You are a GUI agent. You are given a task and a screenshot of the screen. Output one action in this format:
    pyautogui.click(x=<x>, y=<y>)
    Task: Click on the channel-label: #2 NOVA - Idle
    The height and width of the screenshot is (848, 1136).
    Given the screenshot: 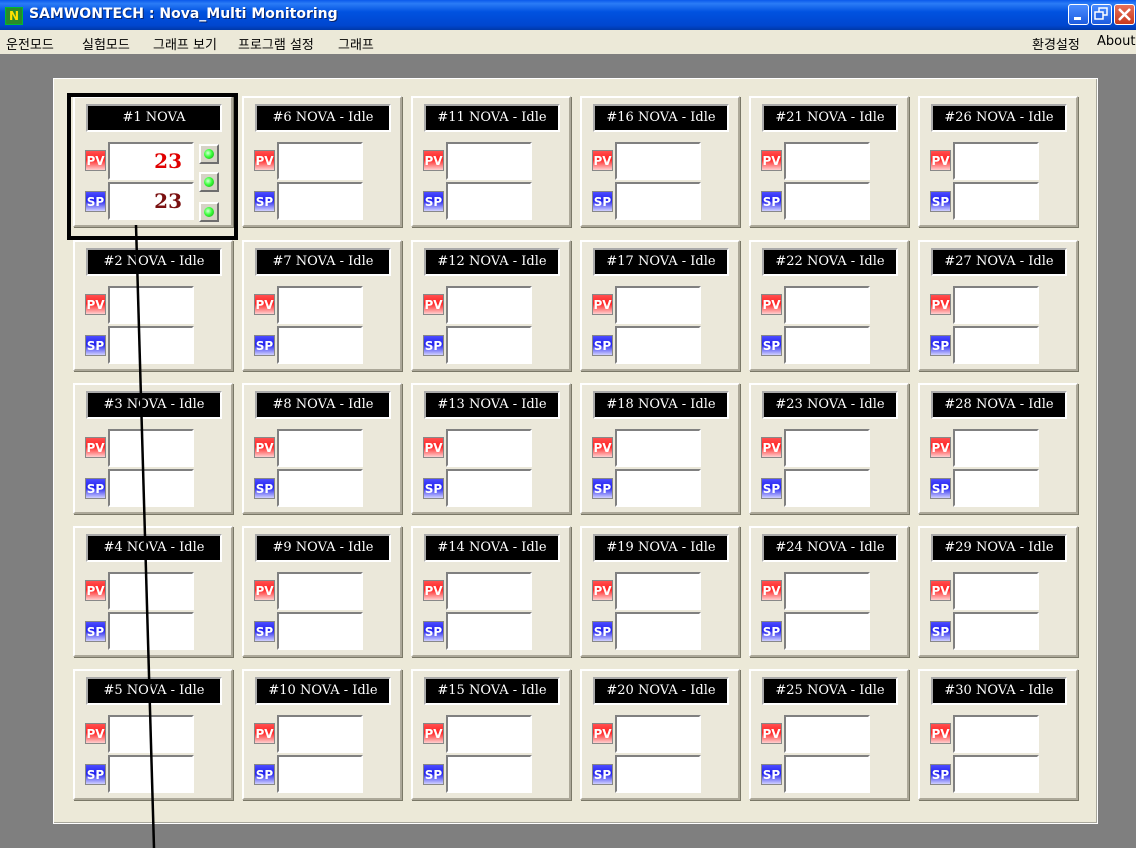 What is the action you would take?
    pyautogui.click(x=154, y=262)
    